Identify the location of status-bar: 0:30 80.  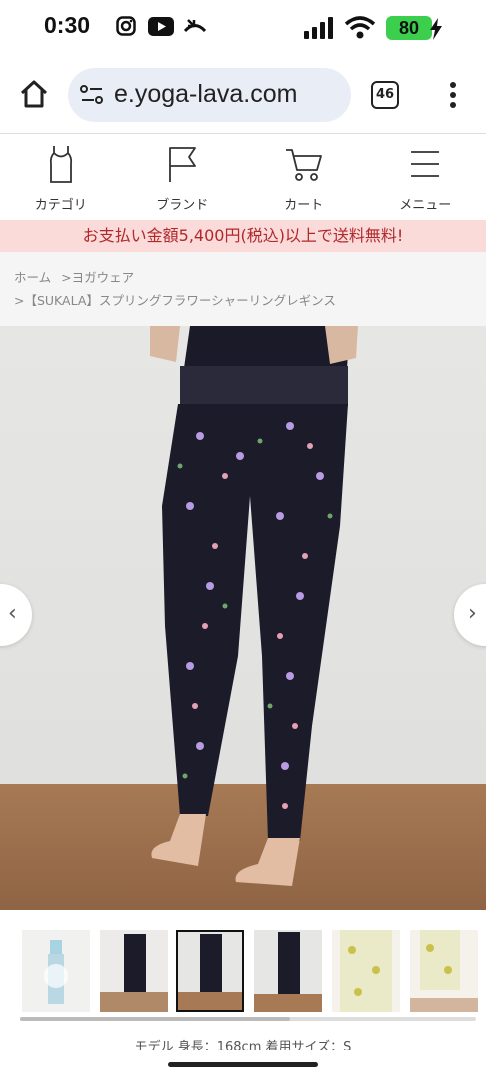
(243, 28).